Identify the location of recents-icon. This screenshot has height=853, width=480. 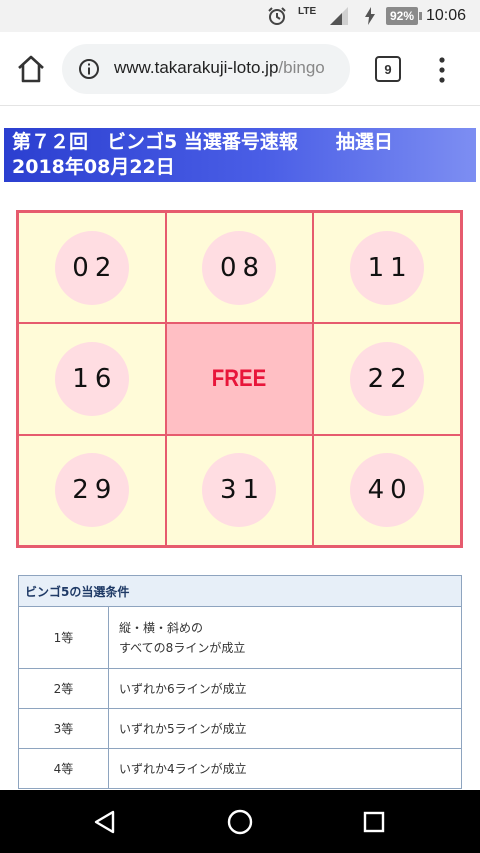
(374, 822).